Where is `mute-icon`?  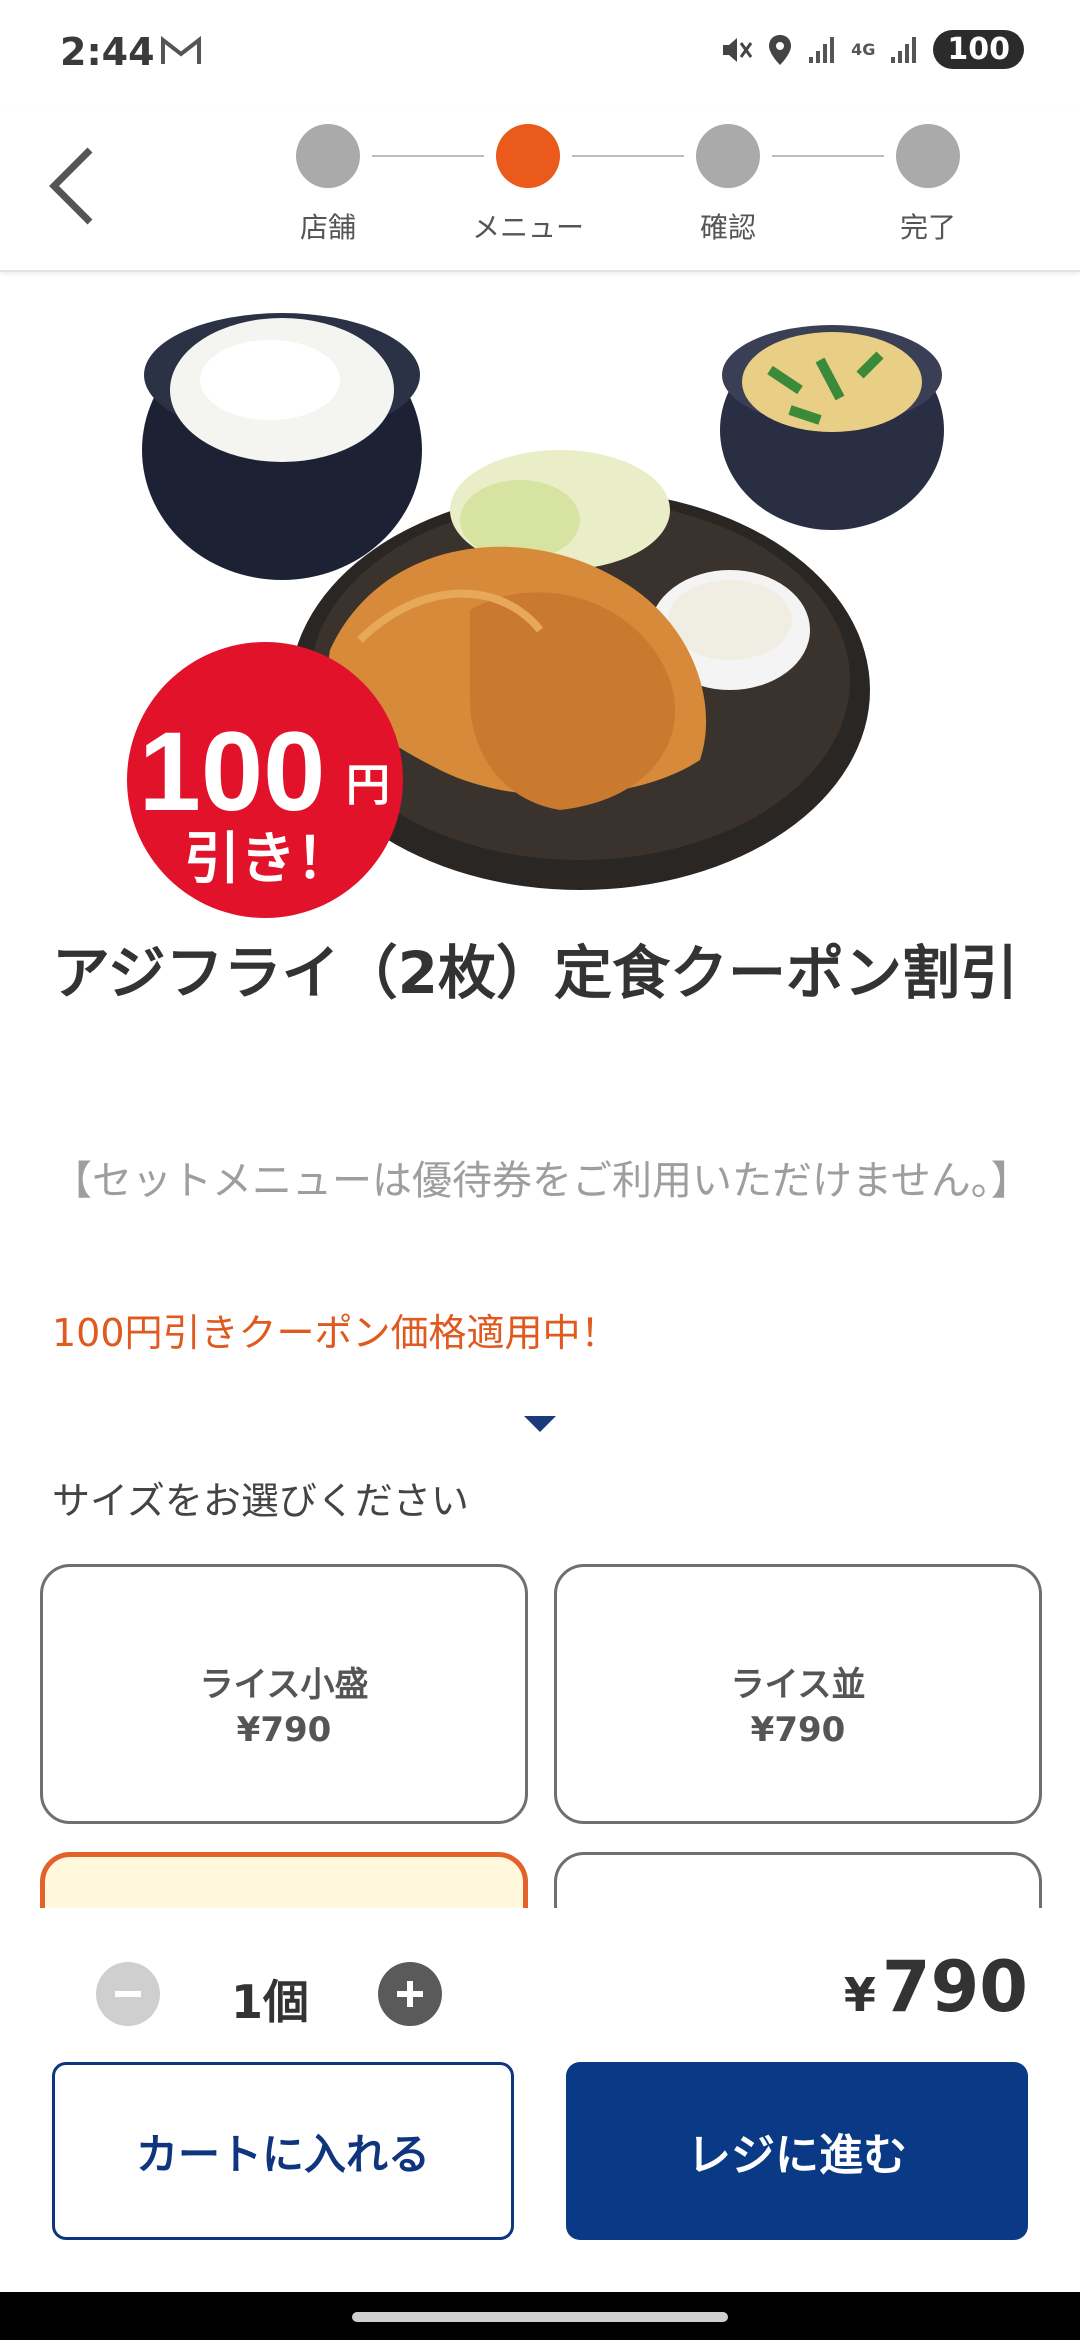 mute-icon is located at coordinates (738, 49).